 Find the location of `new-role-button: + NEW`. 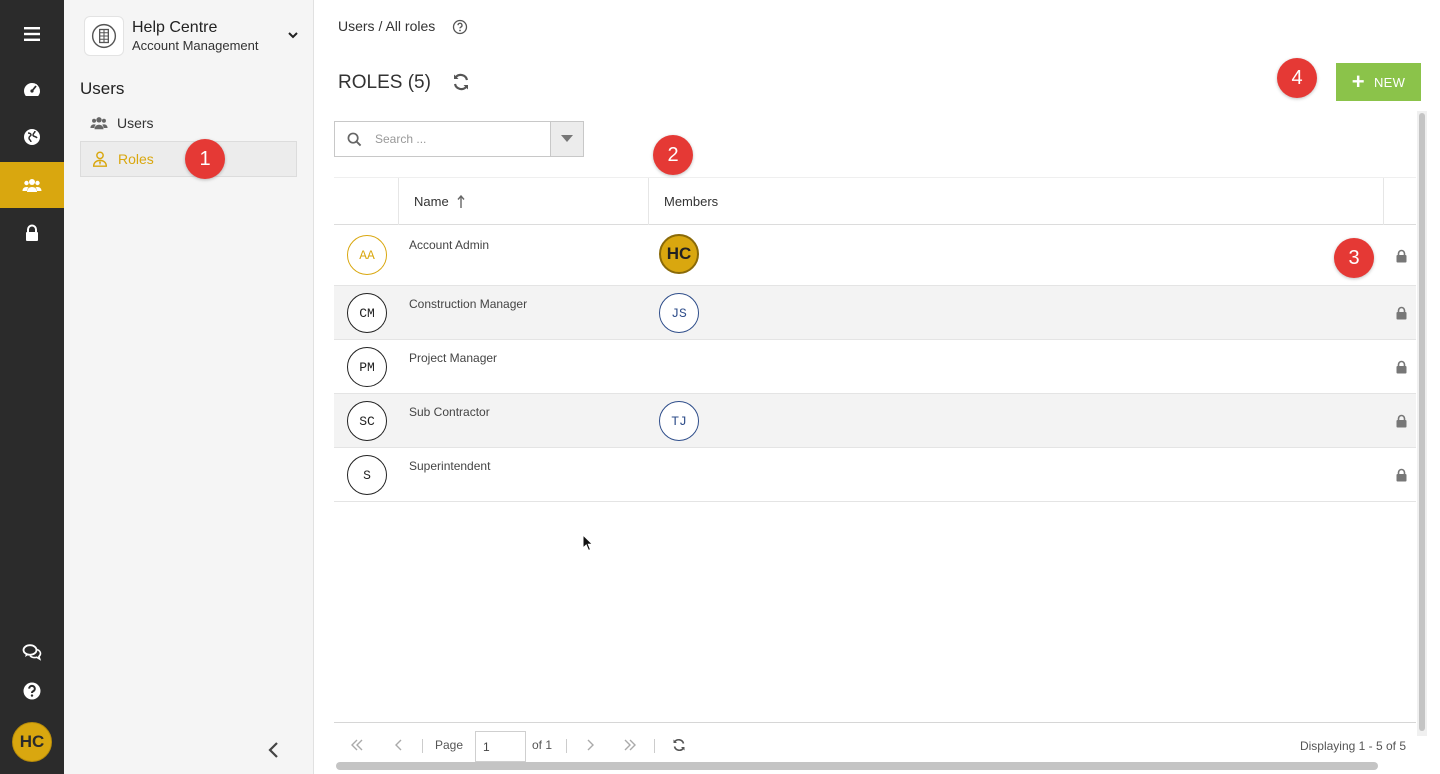

new-role-button: + NEW is located at coordinates (1378, 82).